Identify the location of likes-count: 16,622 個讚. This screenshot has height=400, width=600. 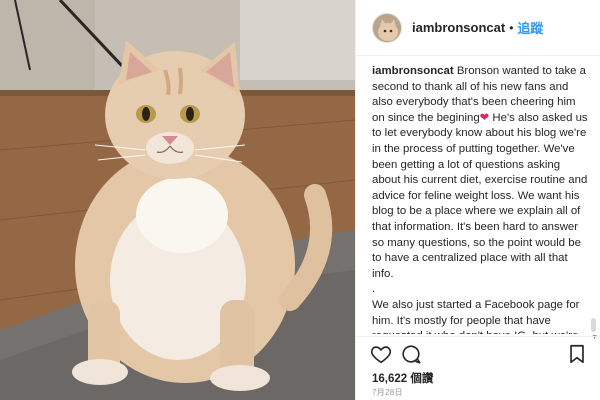
(402, 378).